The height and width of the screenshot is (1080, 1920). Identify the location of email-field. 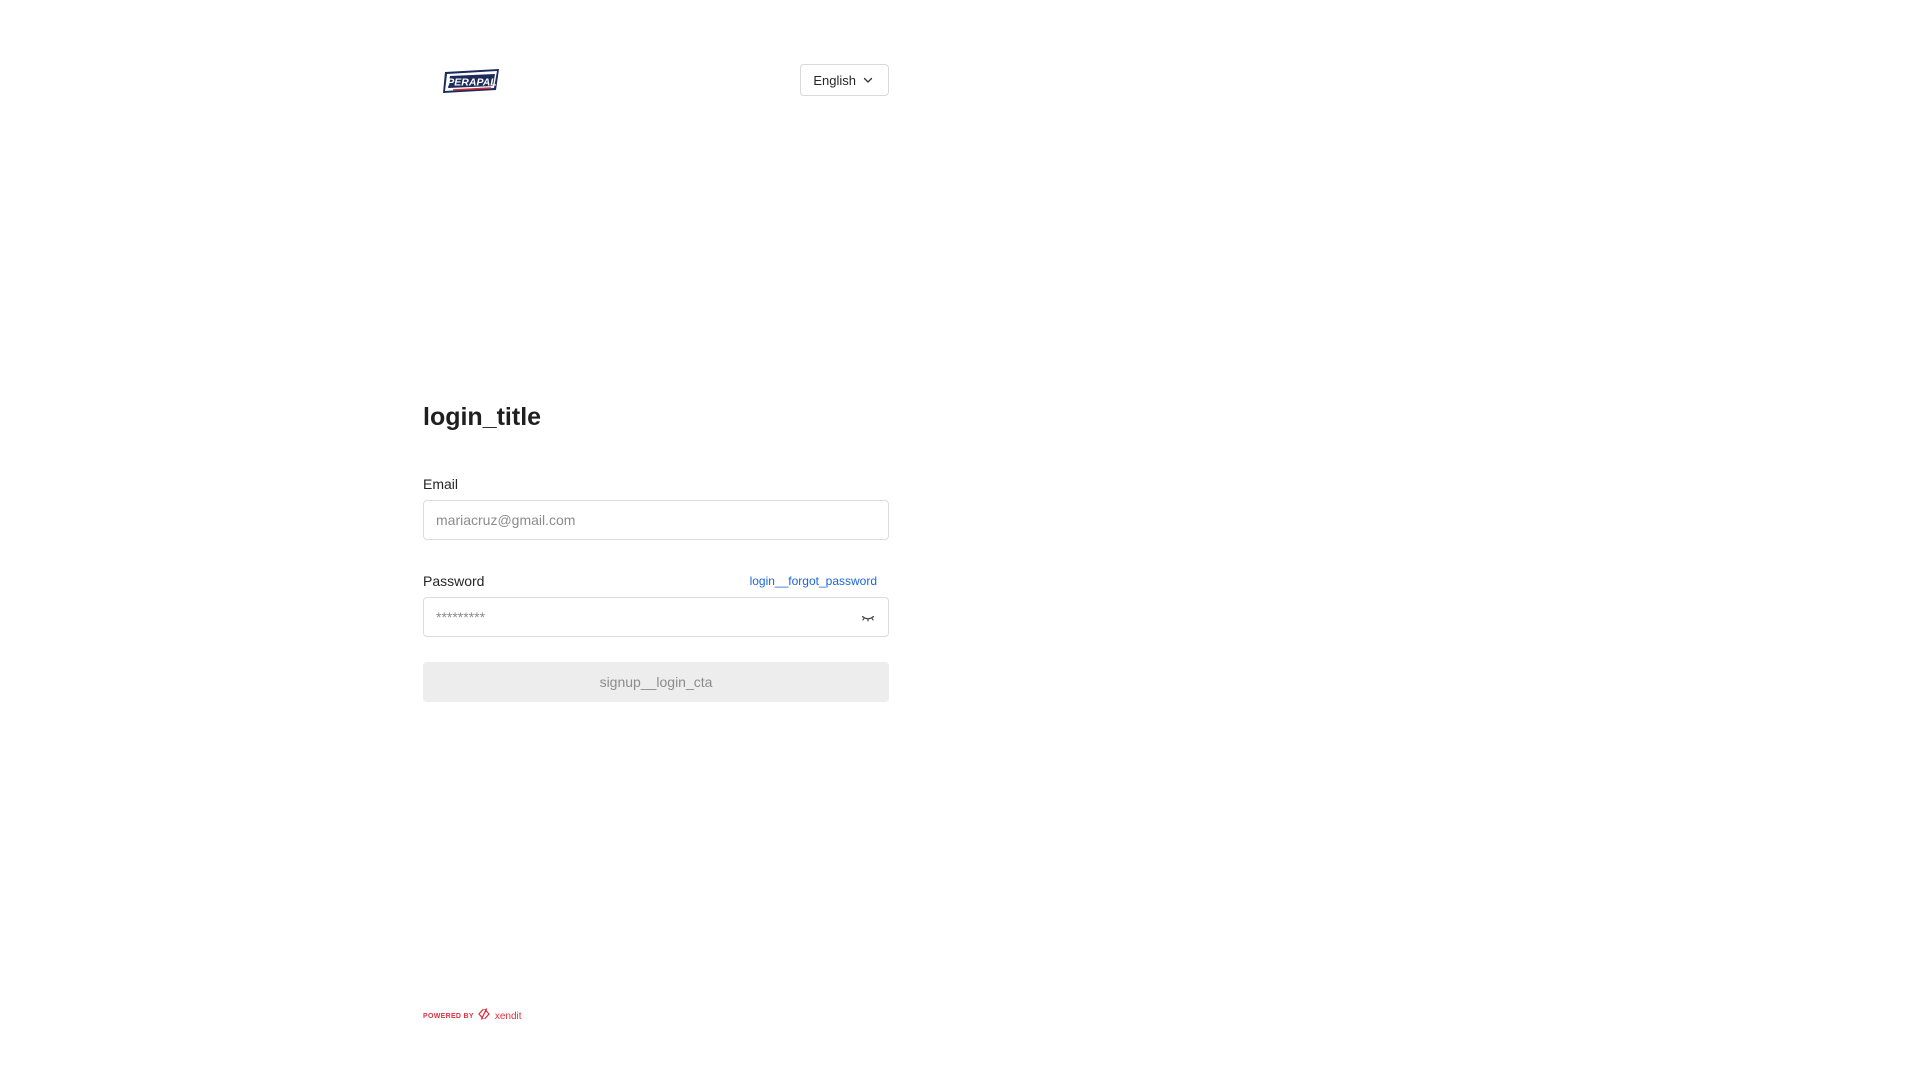
(656, 520).